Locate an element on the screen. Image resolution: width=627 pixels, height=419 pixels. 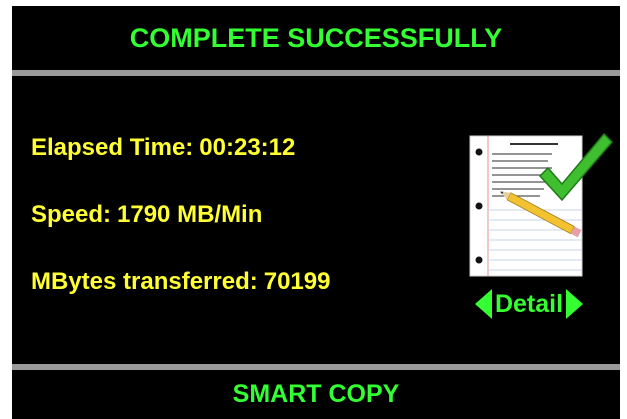
arrow-left-icon is located at coordinates (483, 304).